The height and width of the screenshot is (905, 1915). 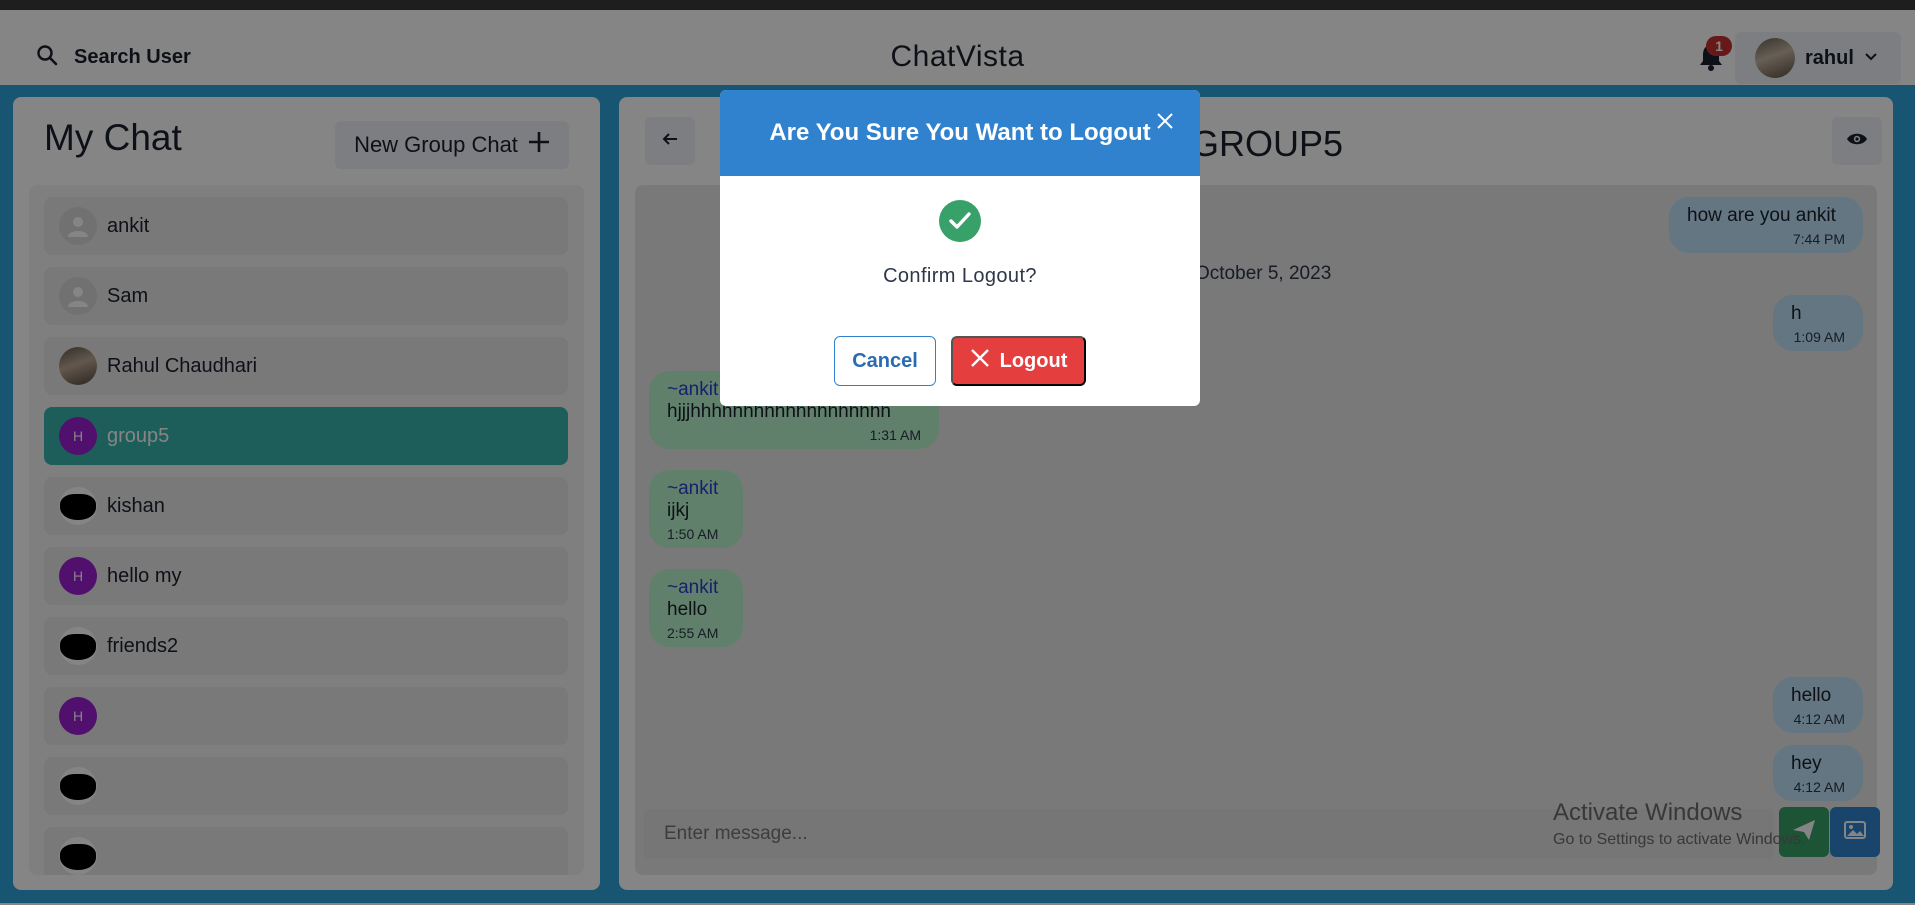 I want to click on modal-title: Are You Sure You Want to Logout, so click(x=960, y=133).